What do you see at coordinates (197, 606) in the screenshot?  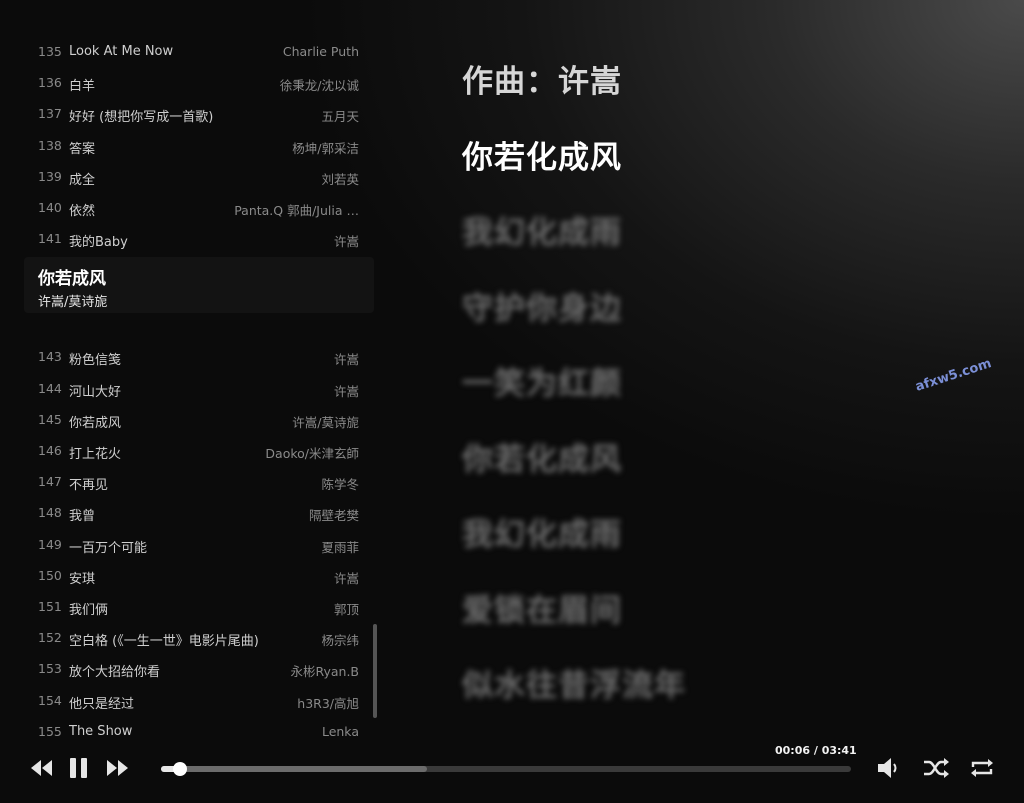 I see `playlist-item: 151 我们俩 郭顶` at bounding box center [197, 606].